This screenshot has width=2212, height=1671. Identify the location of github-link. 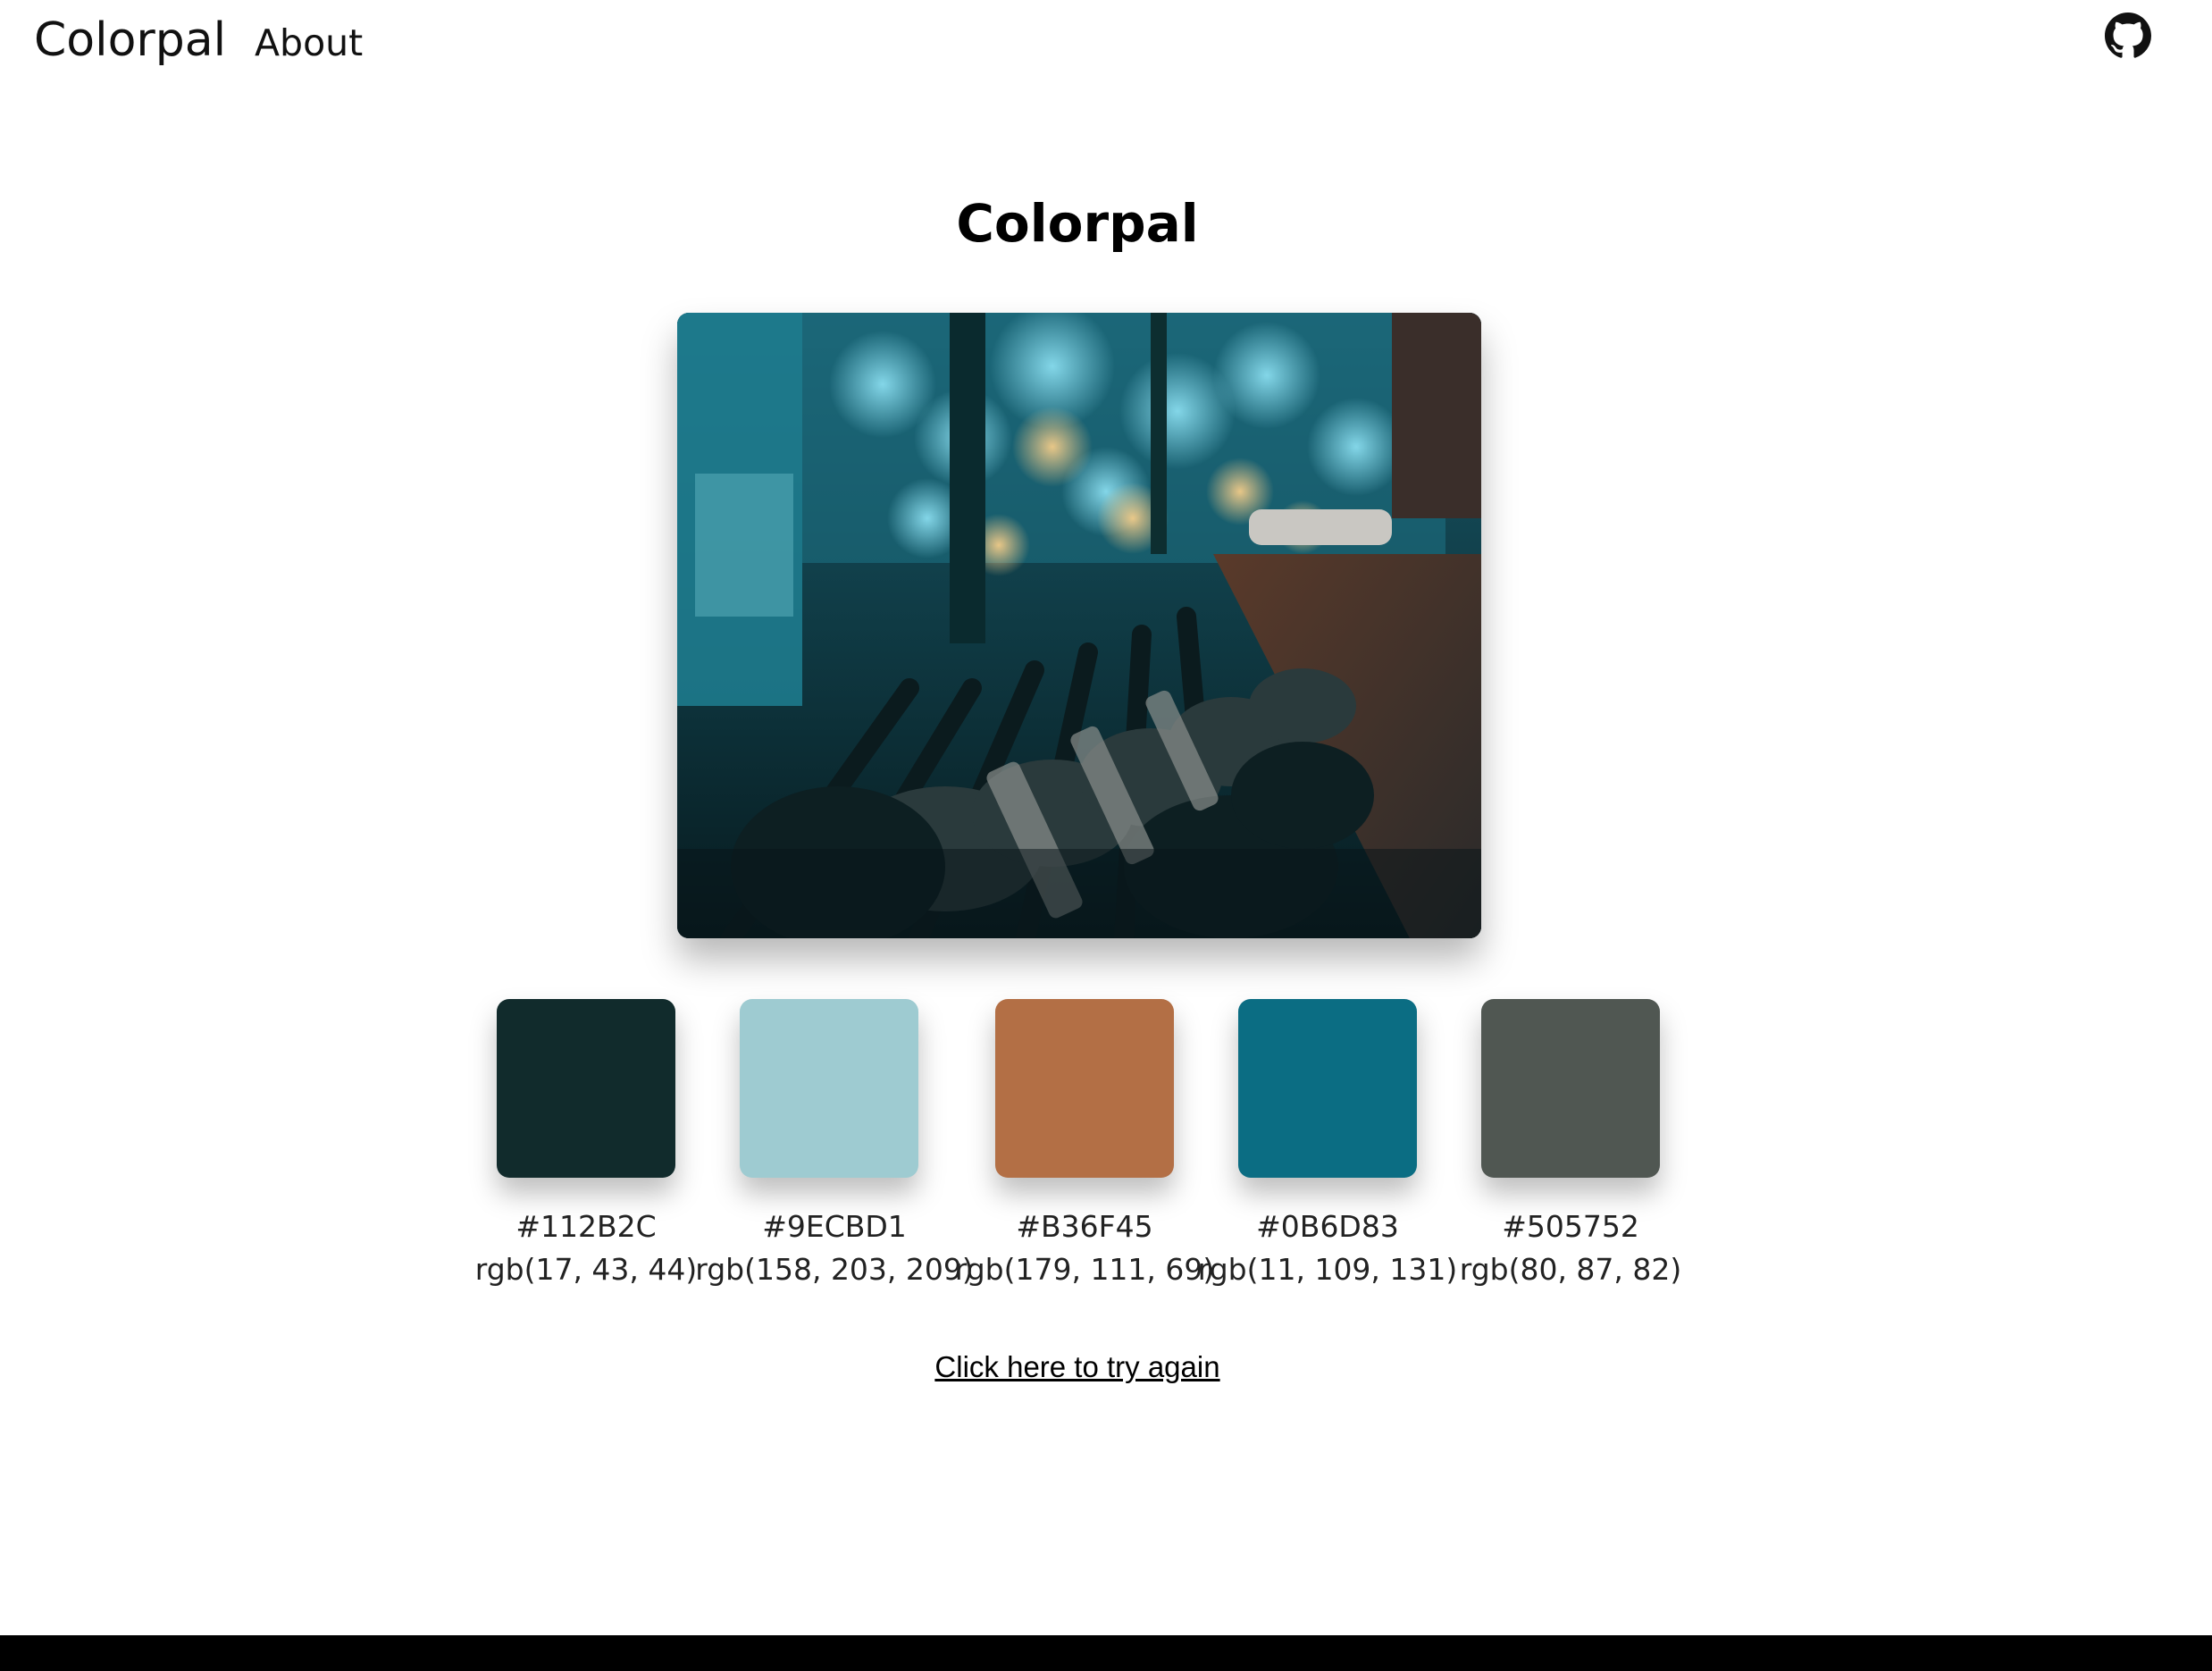
(2128, 36).